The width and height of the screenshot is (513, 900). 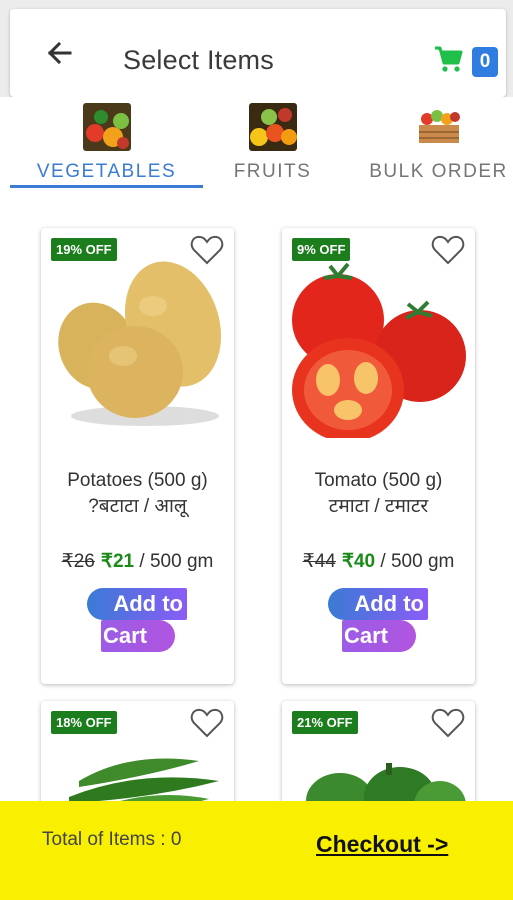 What do you see at coordinates (106, 127) in the screenshot?
I see `vegetables-thumb-icon` at bounding box center [106, 127].